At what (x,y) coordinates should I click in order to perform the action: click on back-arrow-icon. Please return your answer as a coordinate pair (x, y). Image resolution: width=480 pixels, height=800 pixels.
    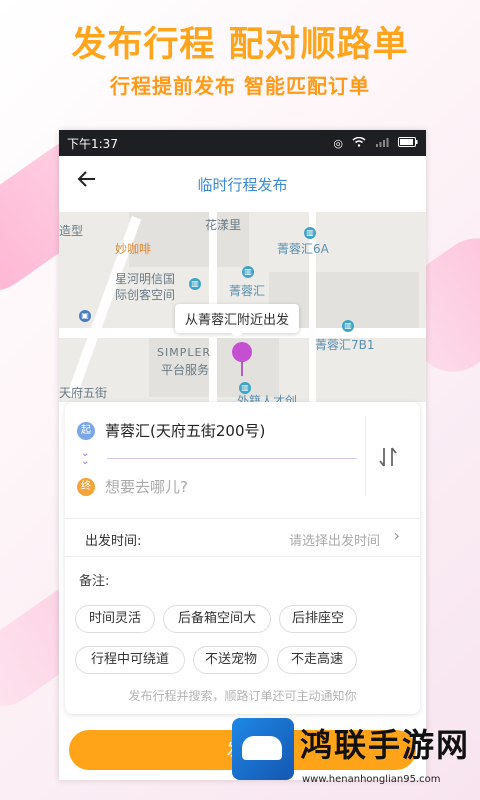
    Looking at the image, I should click on (87, 182).